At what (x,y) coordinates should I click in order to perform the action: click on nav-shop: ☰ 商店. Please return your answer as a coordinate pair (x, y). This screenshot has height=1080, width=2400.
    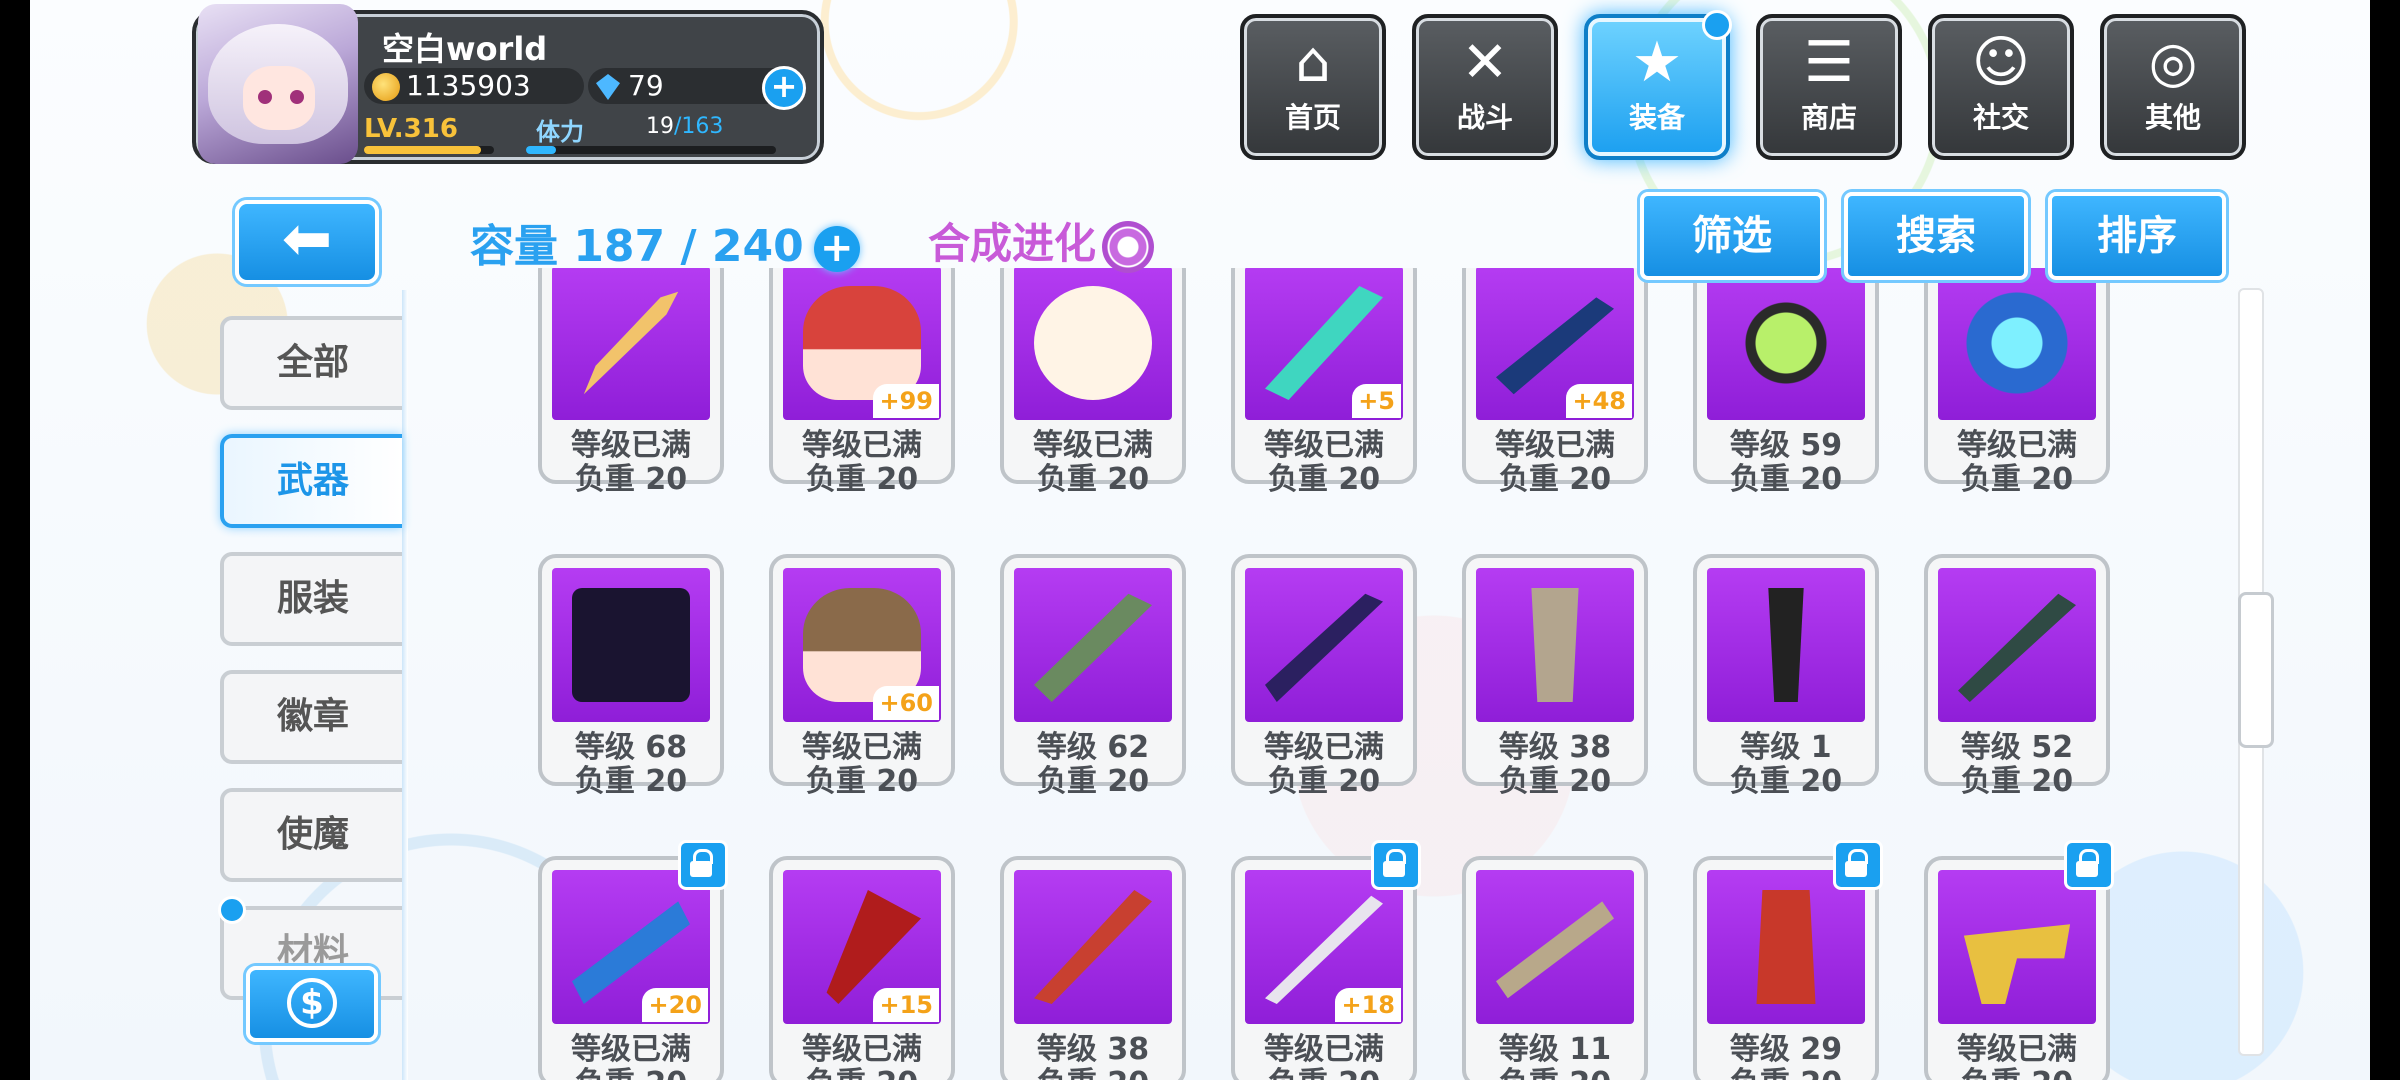
    Looking at the image, I should click on (1829, 87).